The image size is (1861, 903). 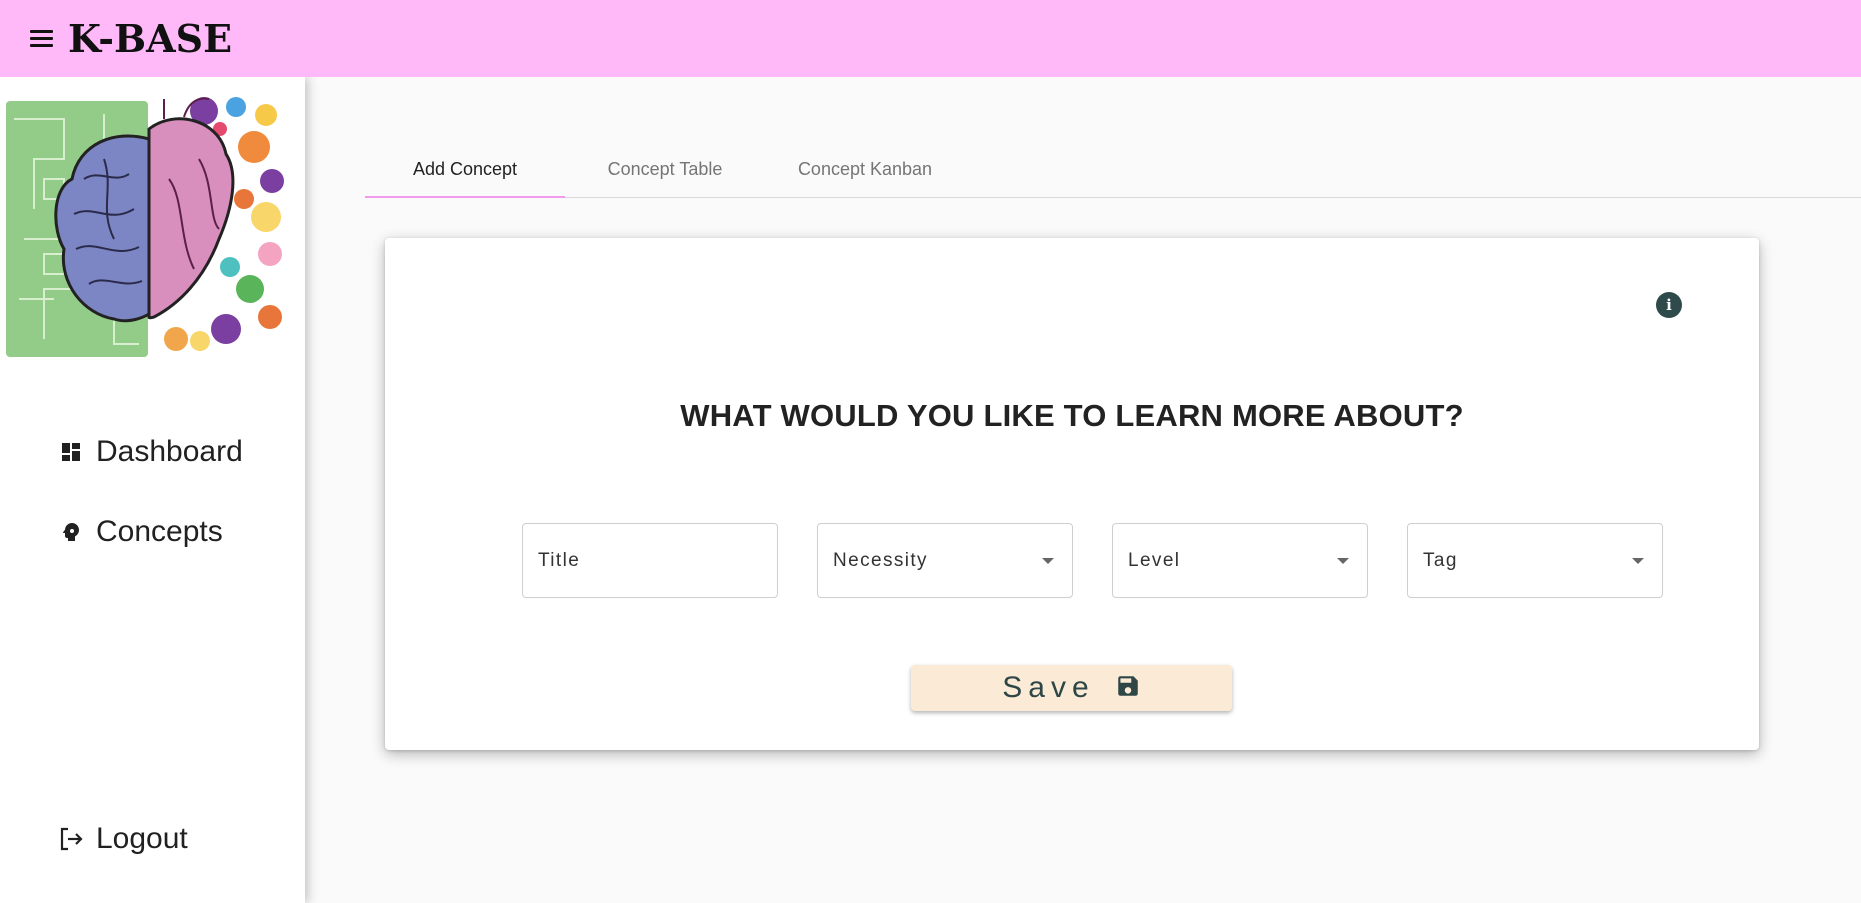 I want to click on sidebar: Dashboard Concepts Logout, so click(x=152, y=490).